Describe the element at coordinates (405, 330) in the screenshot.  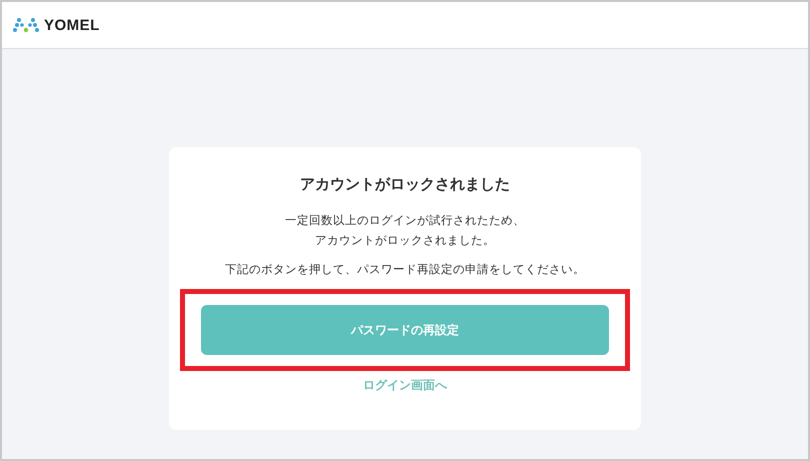
I see `reset-password-button: パスワードの再設定` at that location.